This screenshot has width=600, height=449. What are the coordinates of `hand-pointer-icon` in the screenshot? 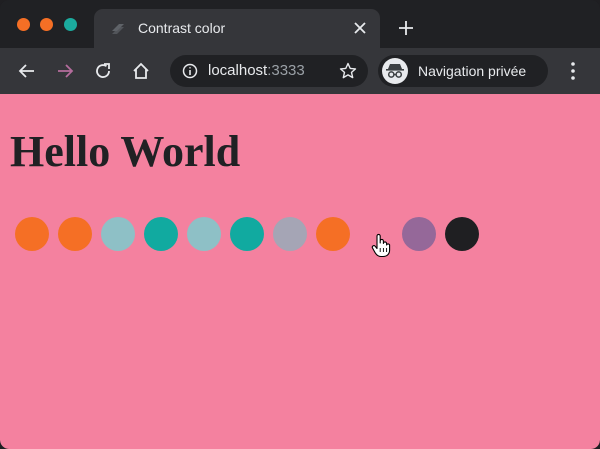 It's located at (381, 245).